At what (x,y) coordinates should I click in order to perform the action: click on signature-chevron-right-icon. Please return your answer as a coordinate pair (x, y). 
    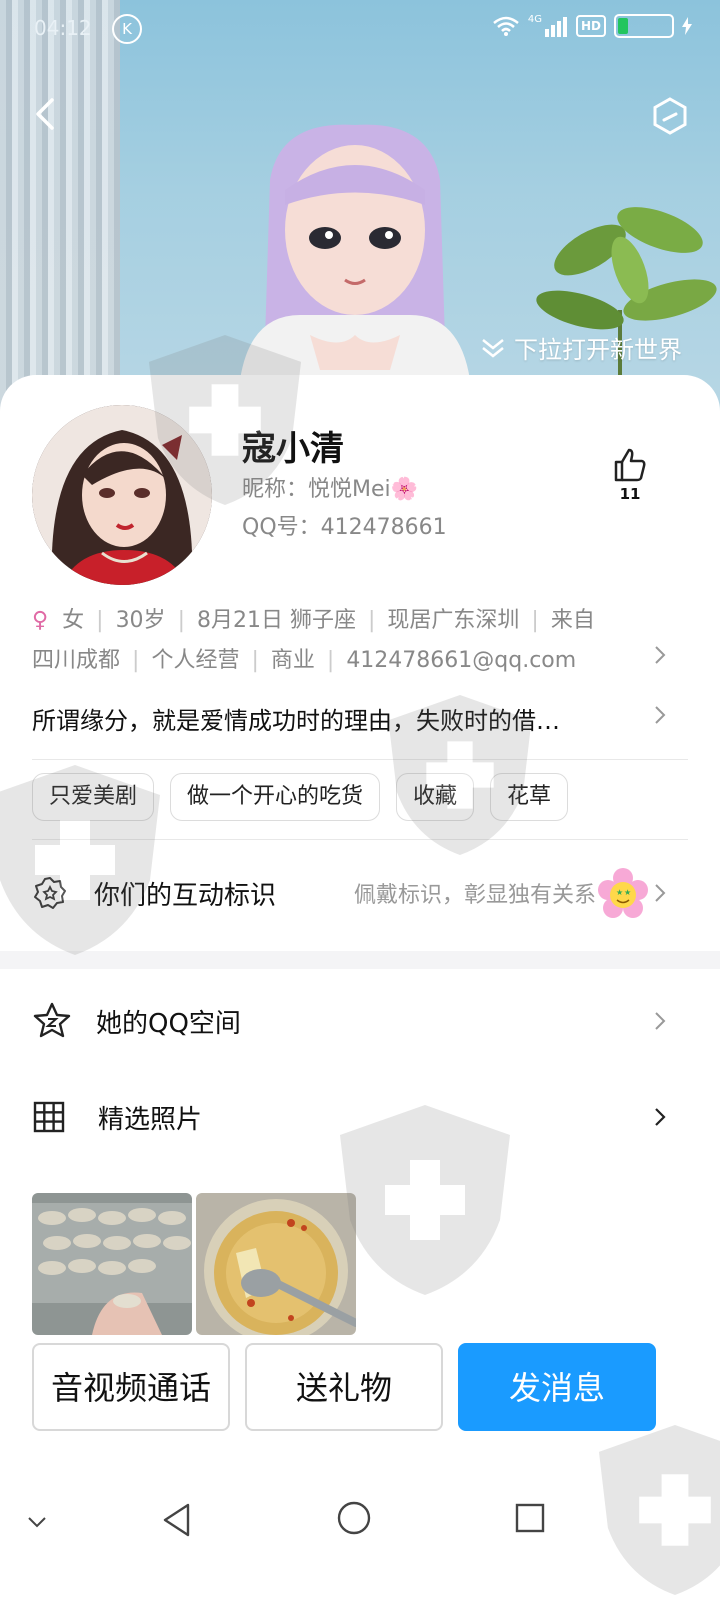
    Looking at the image, I should click on (660, 715).